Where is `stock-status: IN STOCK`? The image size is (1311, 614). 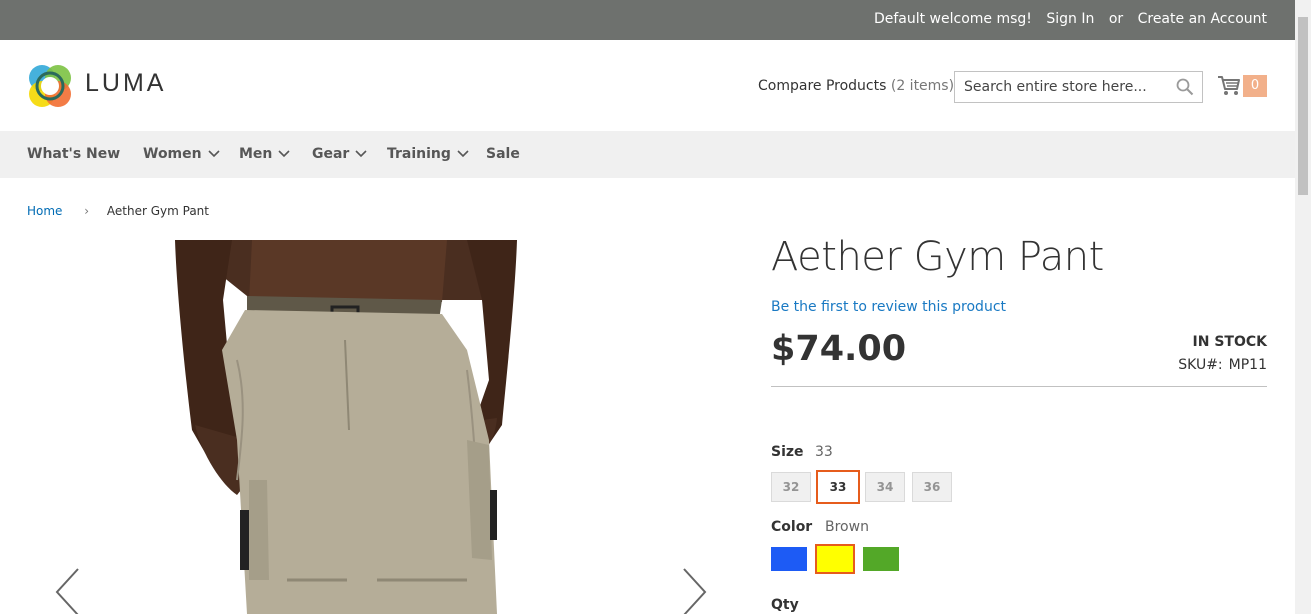 stock-status: IN STOCK is located at coordinates (1229, 342).